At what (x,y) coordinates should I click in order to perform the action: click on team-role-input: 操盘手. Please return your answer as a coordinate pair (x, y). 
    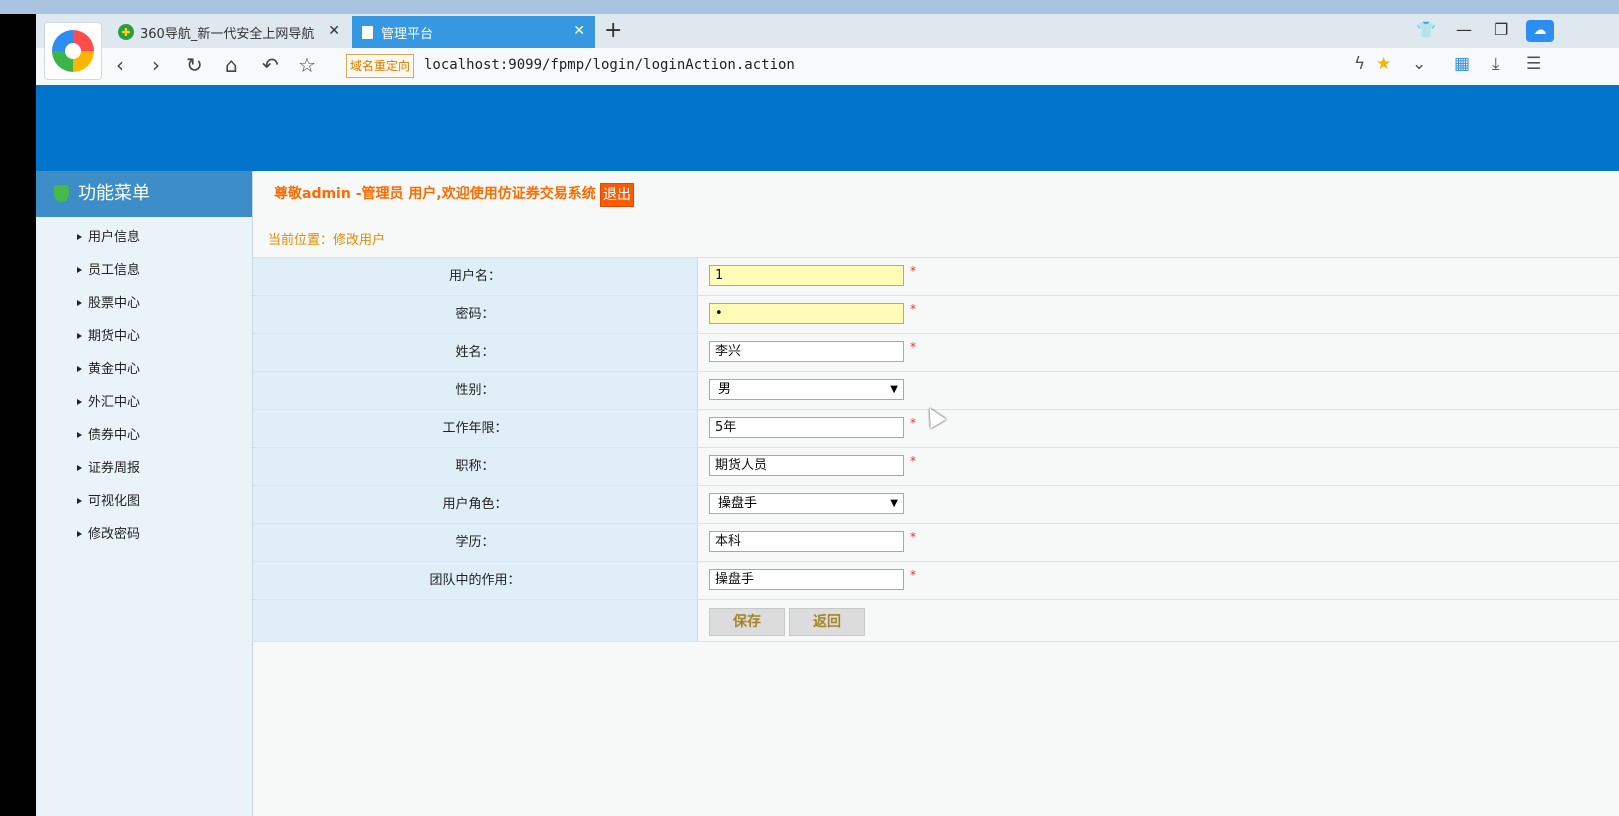
    Looking at the image, I should click on (806, 579).